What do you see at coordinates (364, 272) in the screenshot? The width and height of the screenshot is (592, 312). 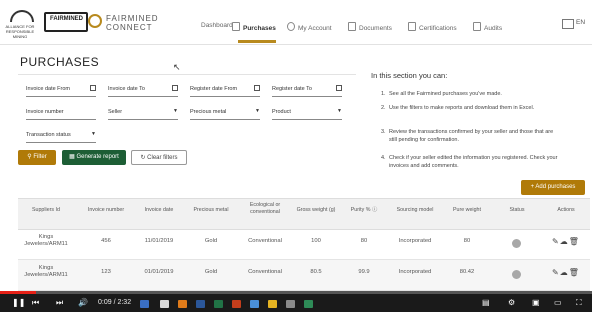 I see `purity-cell: 99.9` at bounding box center [364, 272].